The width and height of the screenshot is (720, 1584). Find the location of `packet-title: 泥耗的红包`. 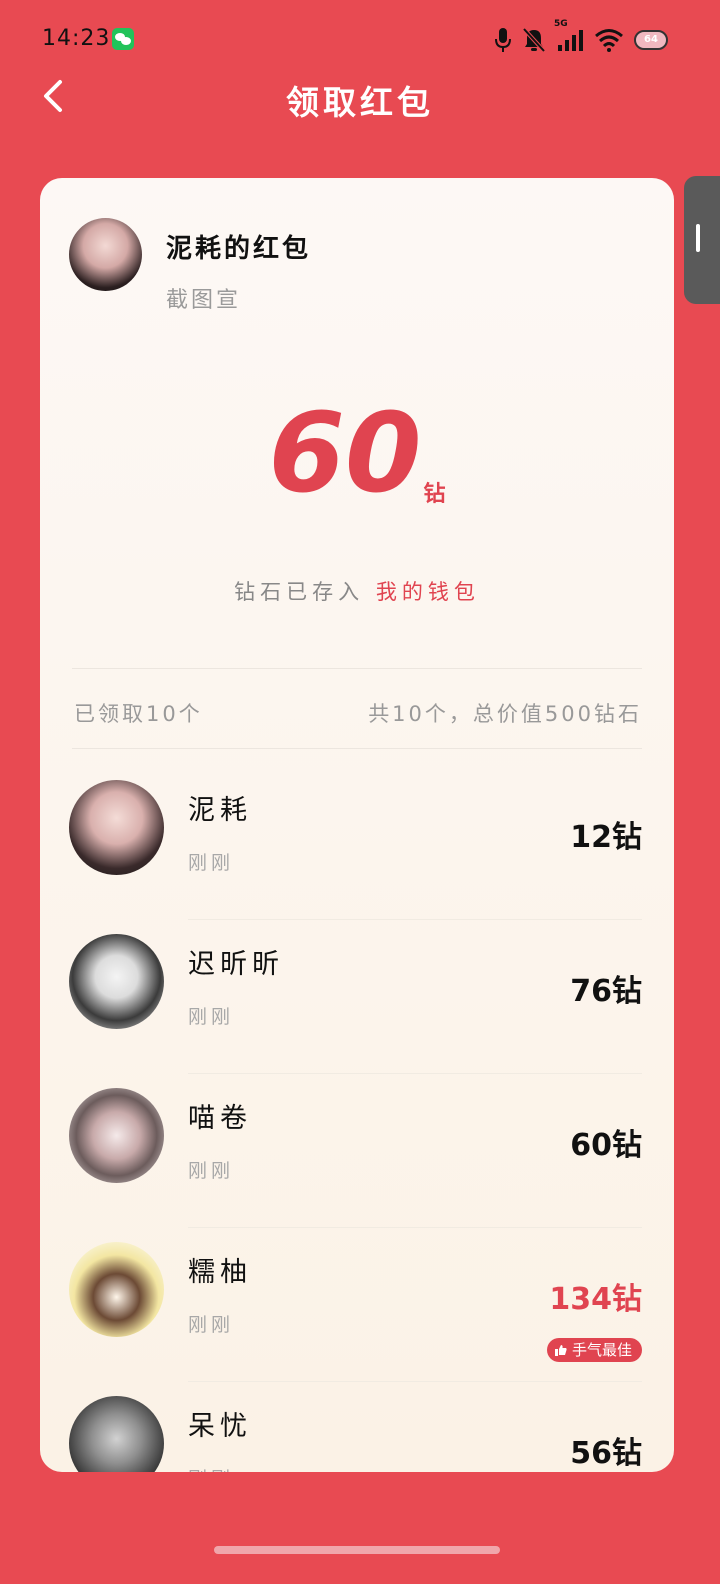

packet-title: 泥耗的红包 is located at coordinates (239, 249).